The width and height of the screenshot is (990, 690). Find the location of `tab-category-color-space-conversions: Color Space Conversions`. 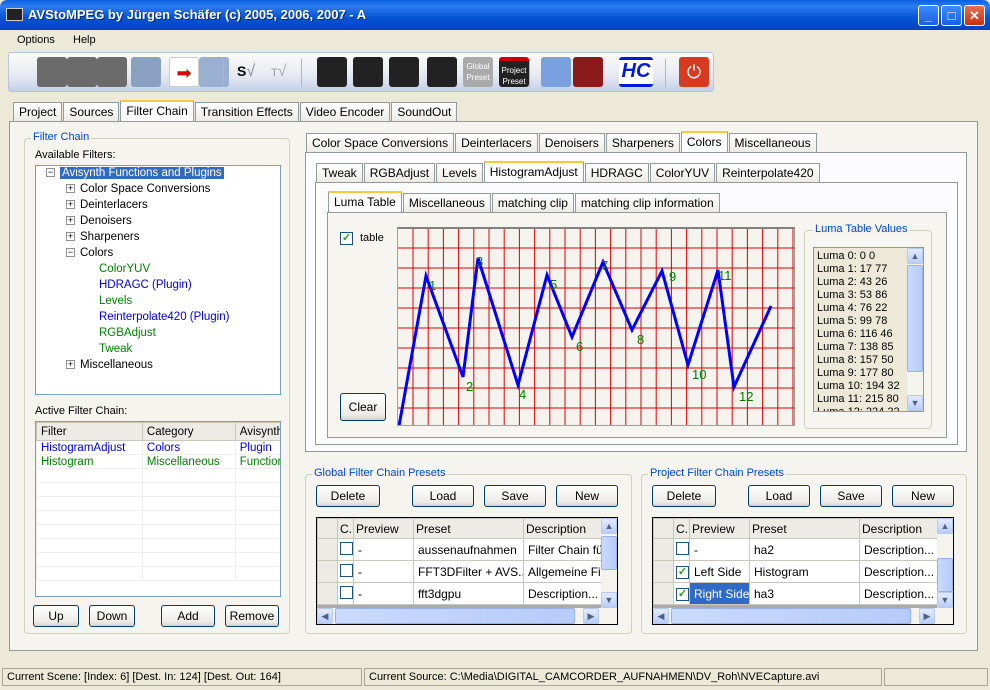

tab-category-color-space-conversions: Color Space Conversions is located at coordinates (380, 142).